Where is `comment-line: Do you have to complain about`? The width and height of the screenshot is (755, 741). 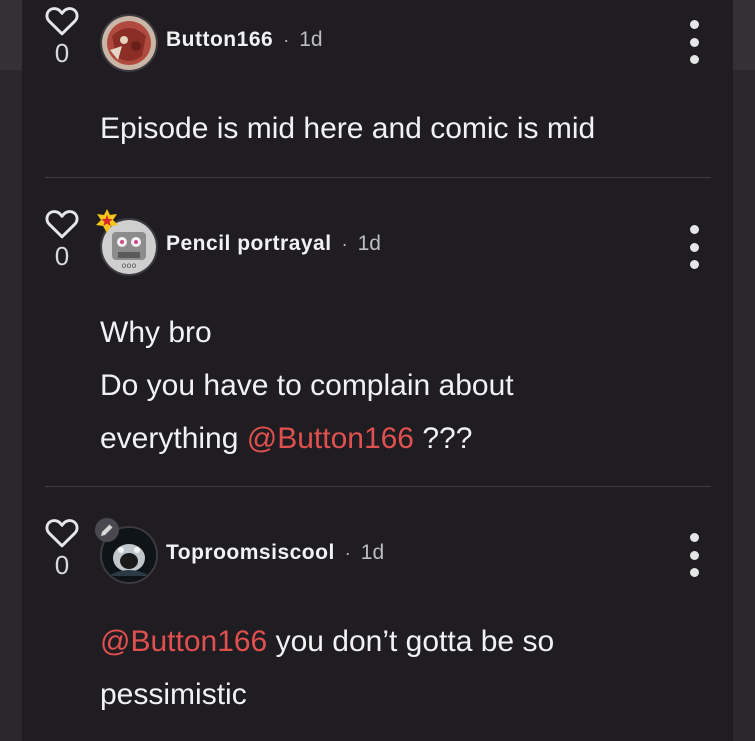
comment-line: Do you have to complain about is located at coordinates (307, 385).